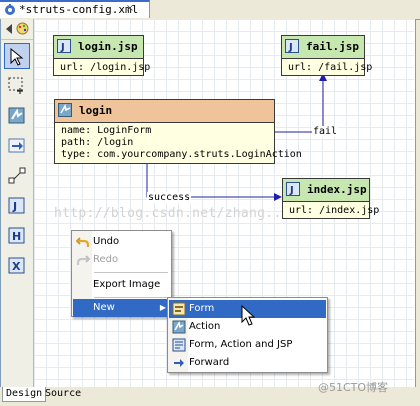 The image size is (420, 406). Describe the element at coordinates (121, 273) in the screenshot. I see `context-menu: Undo Redo Export Image New ▶` at that location.